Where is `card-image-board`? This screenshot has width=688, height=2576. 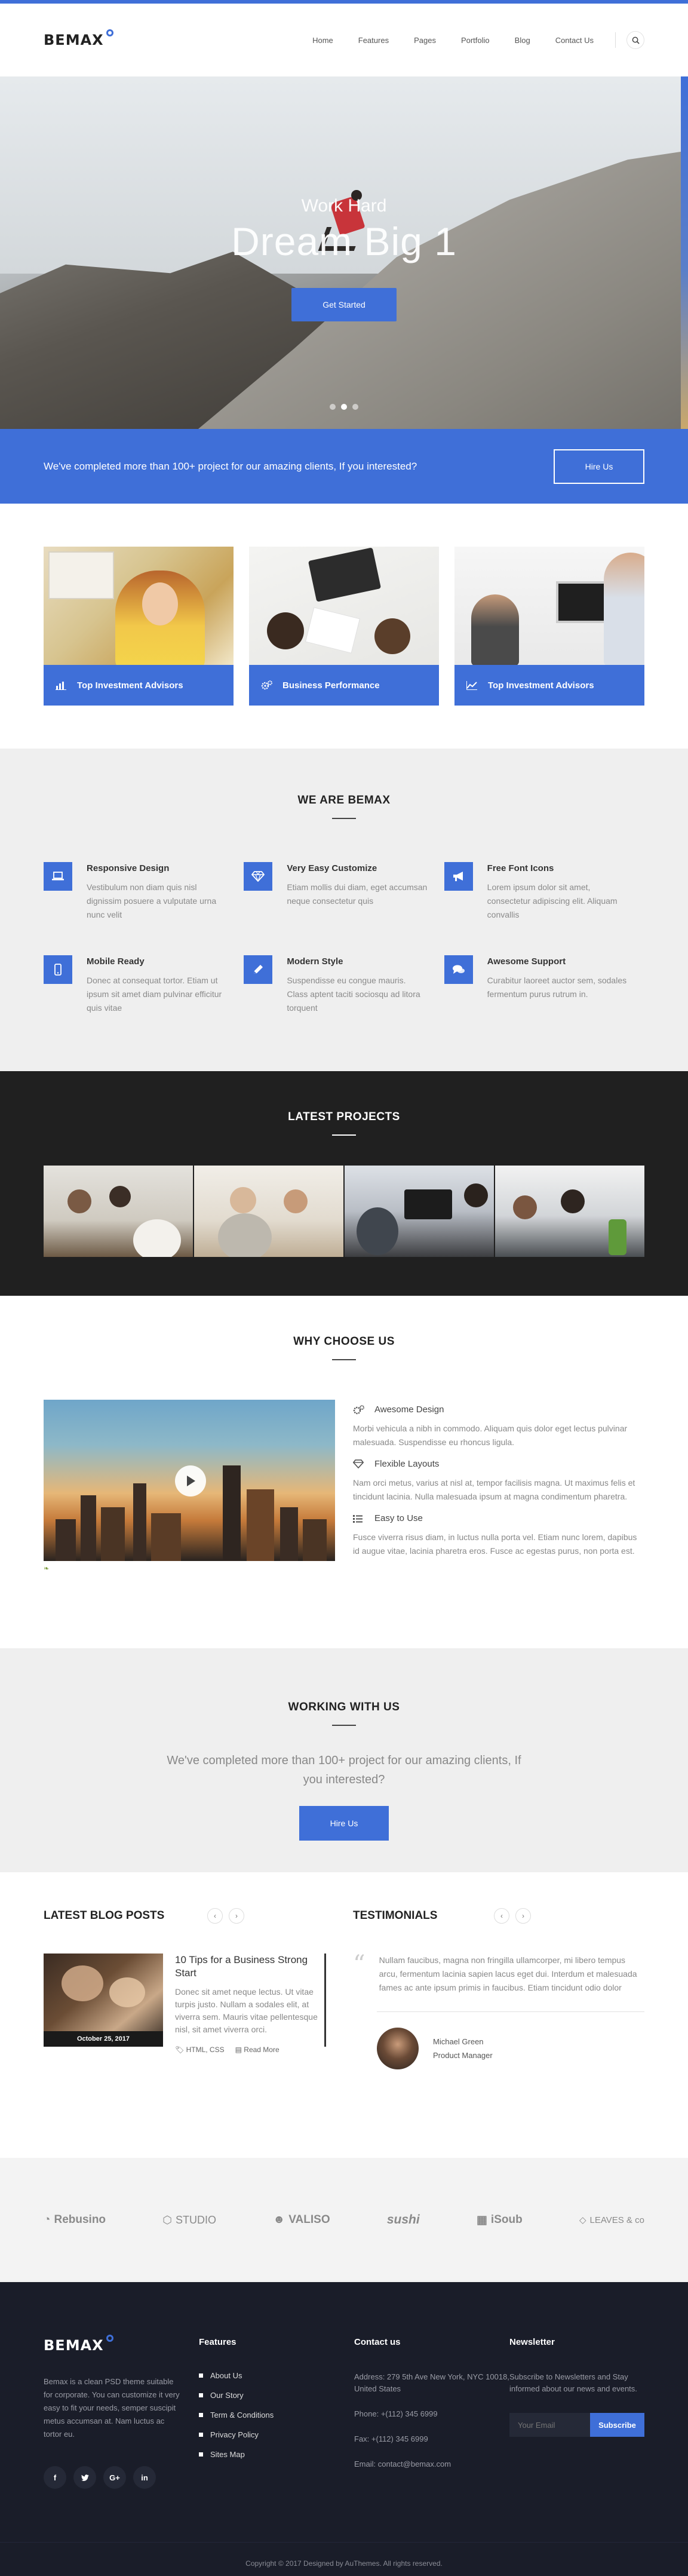 card-image-board is located at coordinates (81, 575).